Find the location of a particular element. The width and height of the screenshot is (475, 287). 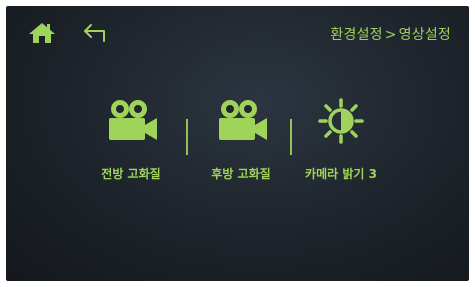

menu-item-label: 후방 고화질 is located at coordinates (241, 174).